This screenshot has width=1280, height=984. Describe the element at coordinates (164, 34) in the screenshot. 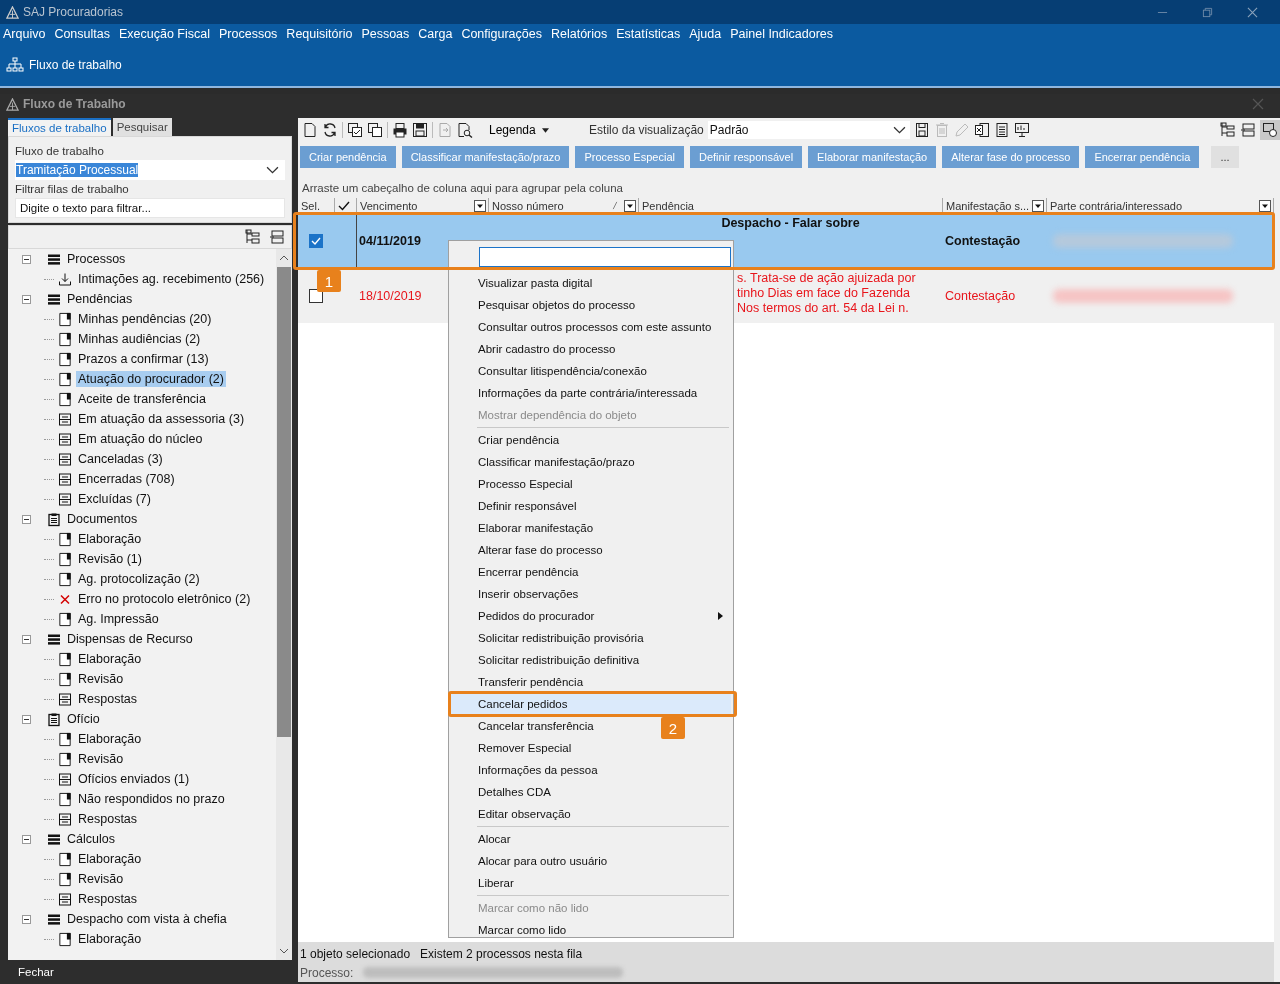

I see `menu-item: Execução Fiscal` at that location.